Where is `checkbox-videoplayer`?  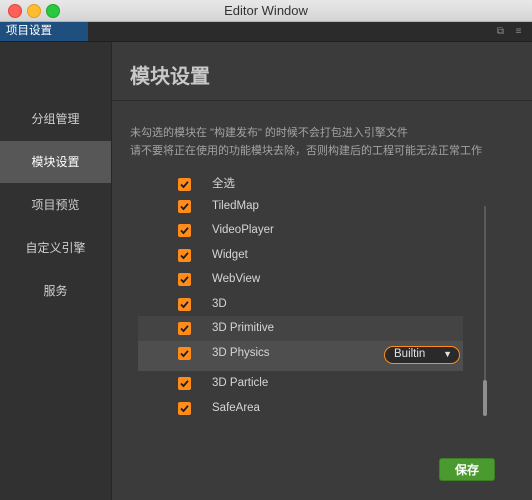
checkbox-videoplayer is located at coordinates (184, 230).